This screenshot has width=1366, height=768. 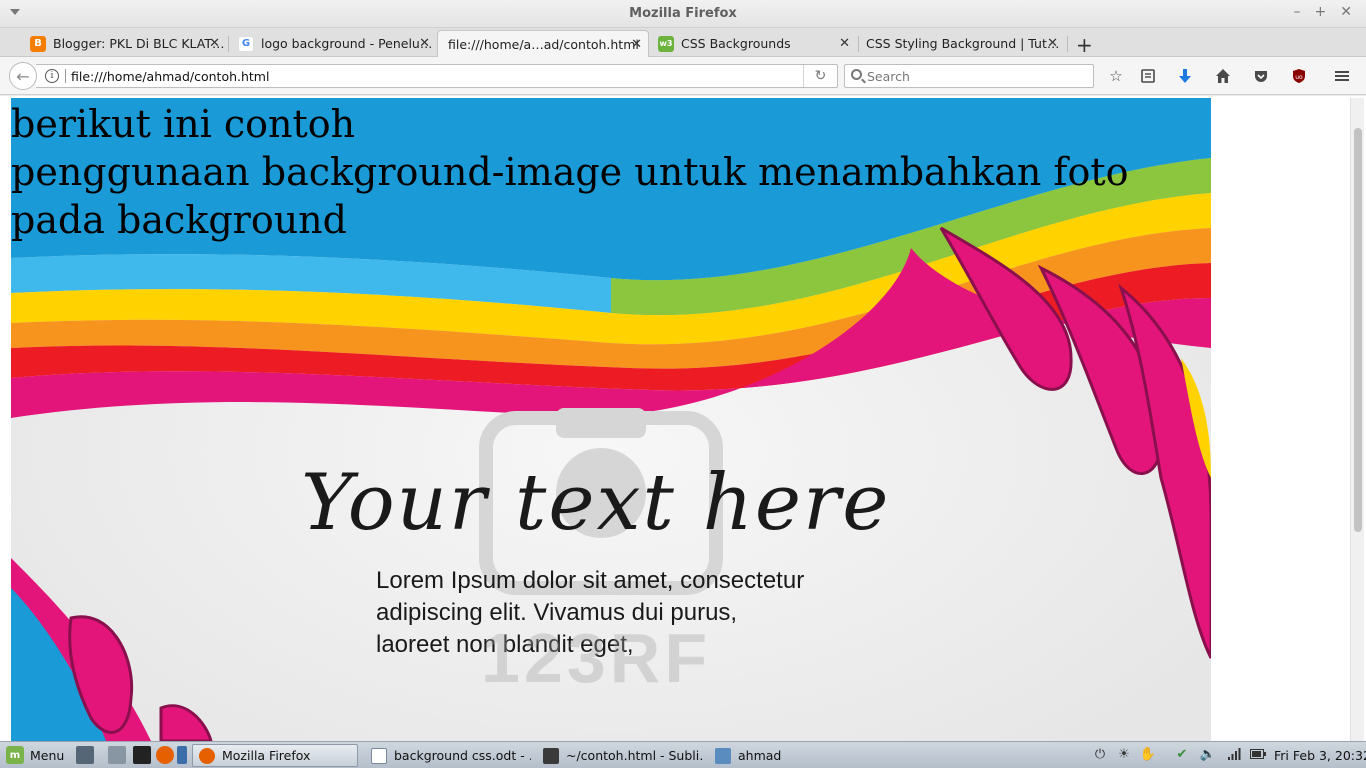 What do you see at coordinates (1084, 45) in the screenshot?
I see `new-tab-button: +` at bounding box center [1084, 45].